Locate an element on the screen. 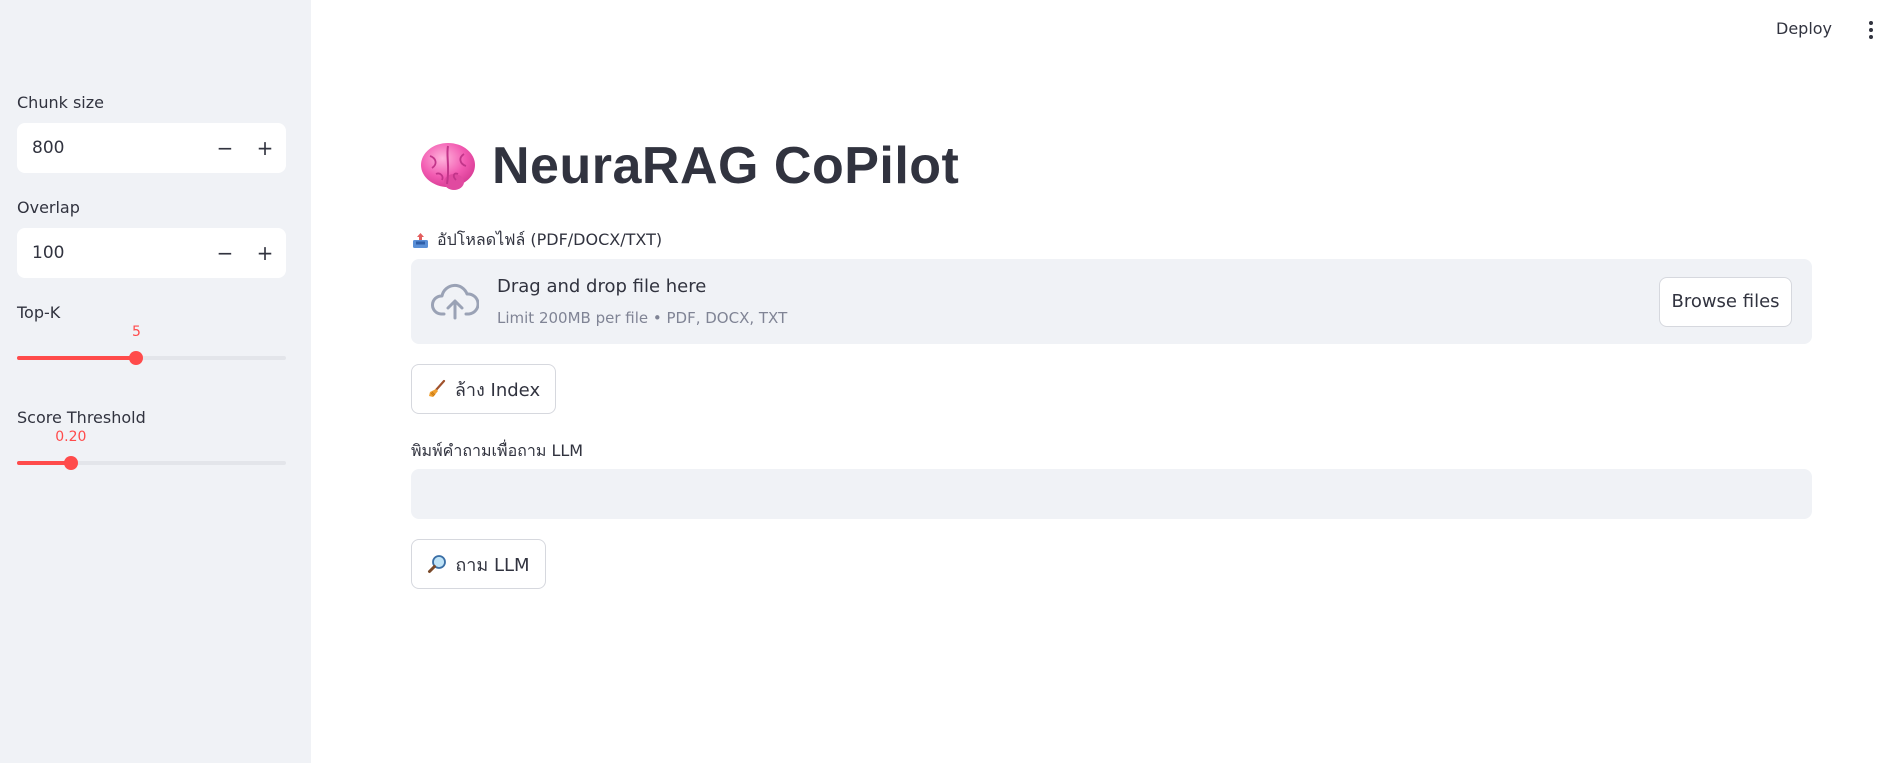 This screenshot has height=763, width=1891. overlap-label: Overlap is located at coordinates (48, 207).